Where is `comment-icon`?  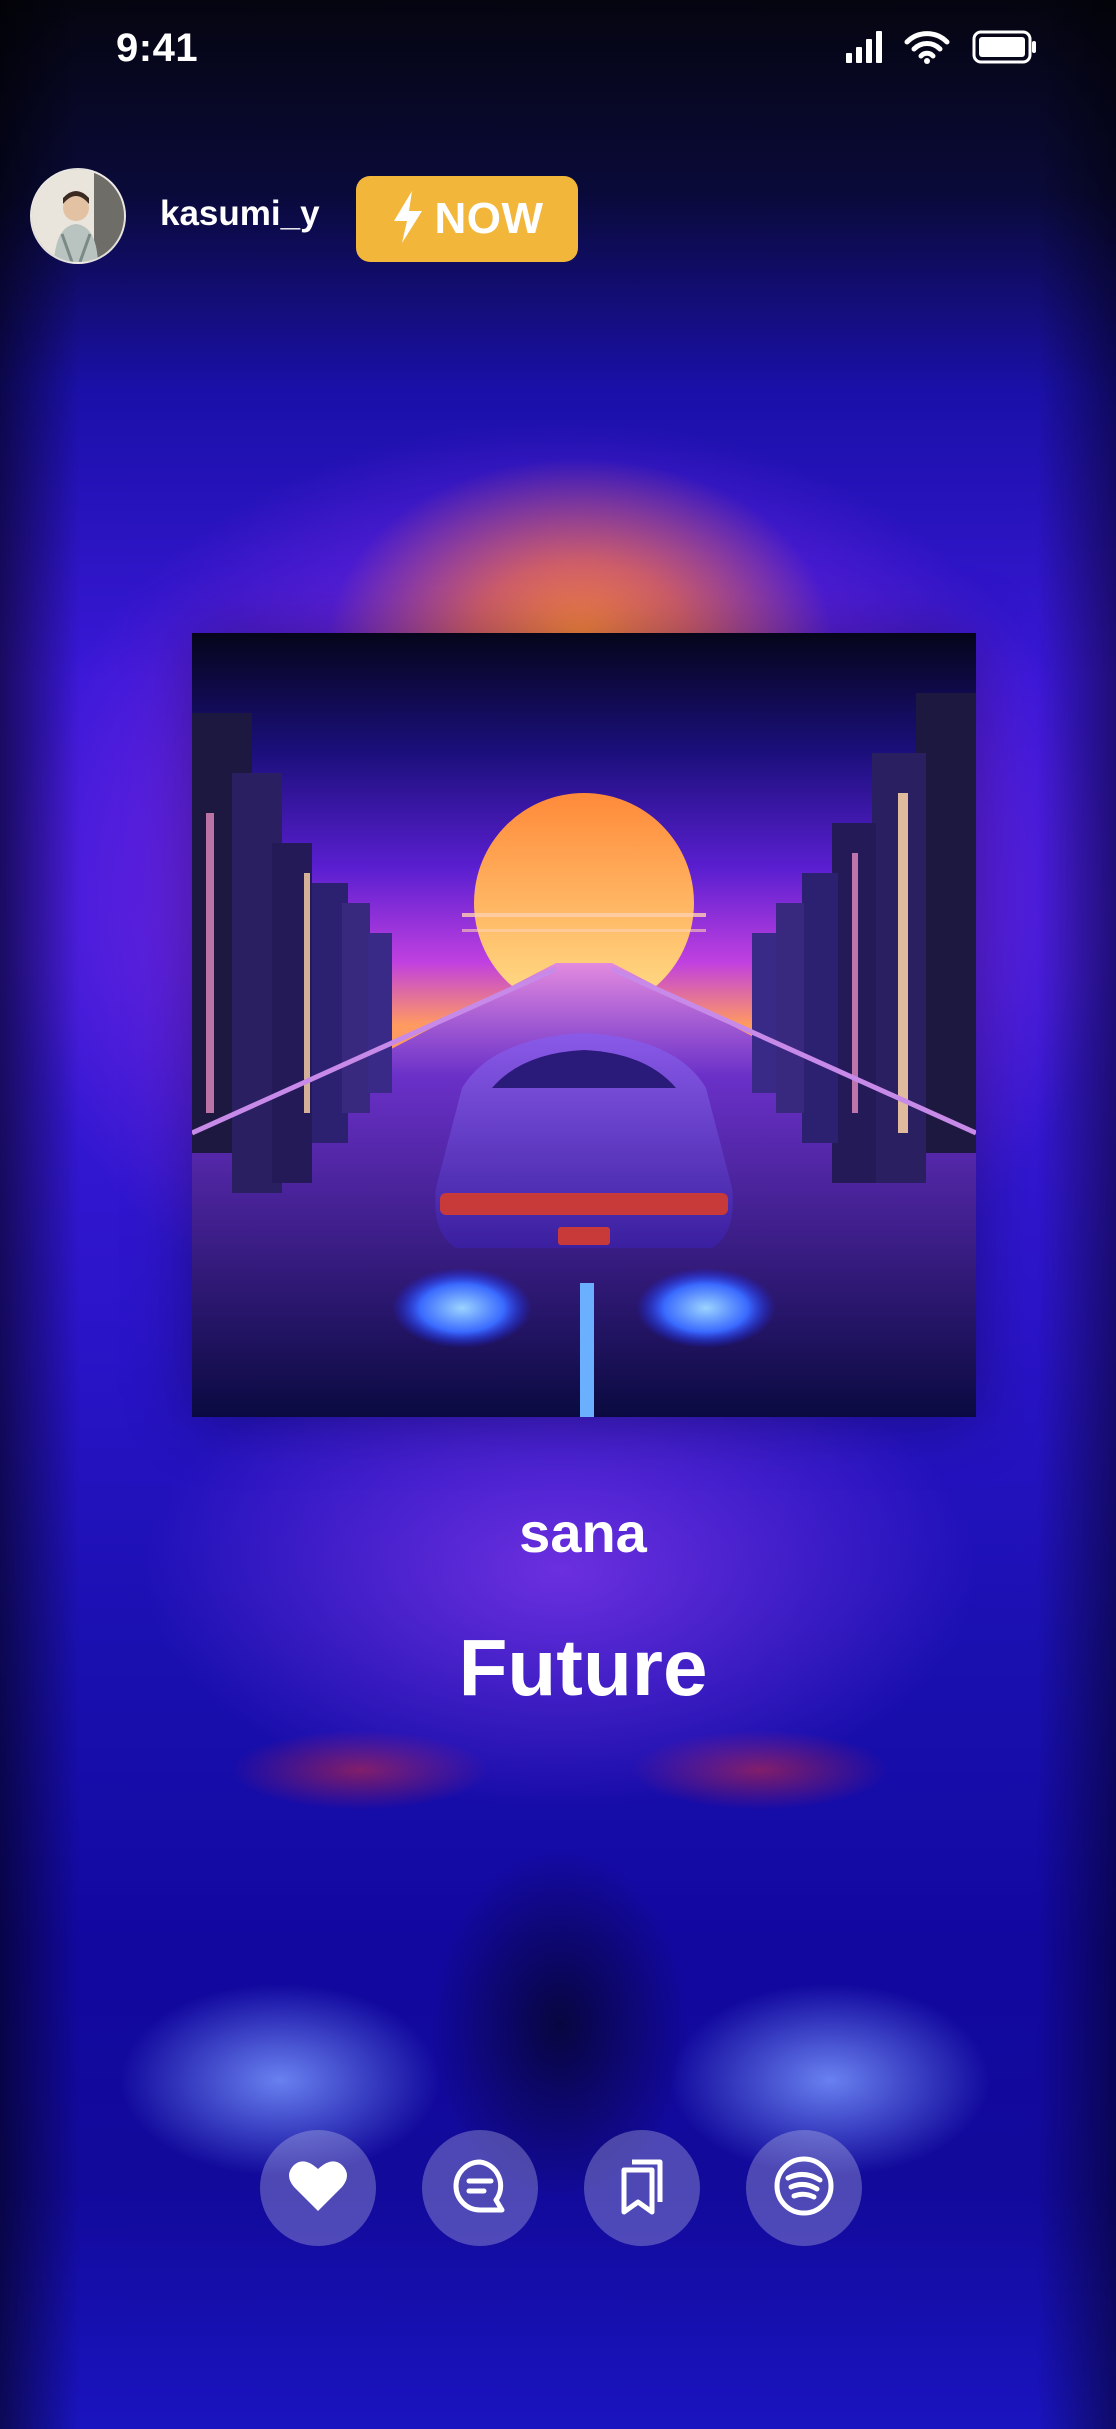 comment-icon is located at coordinates (480, 2188).